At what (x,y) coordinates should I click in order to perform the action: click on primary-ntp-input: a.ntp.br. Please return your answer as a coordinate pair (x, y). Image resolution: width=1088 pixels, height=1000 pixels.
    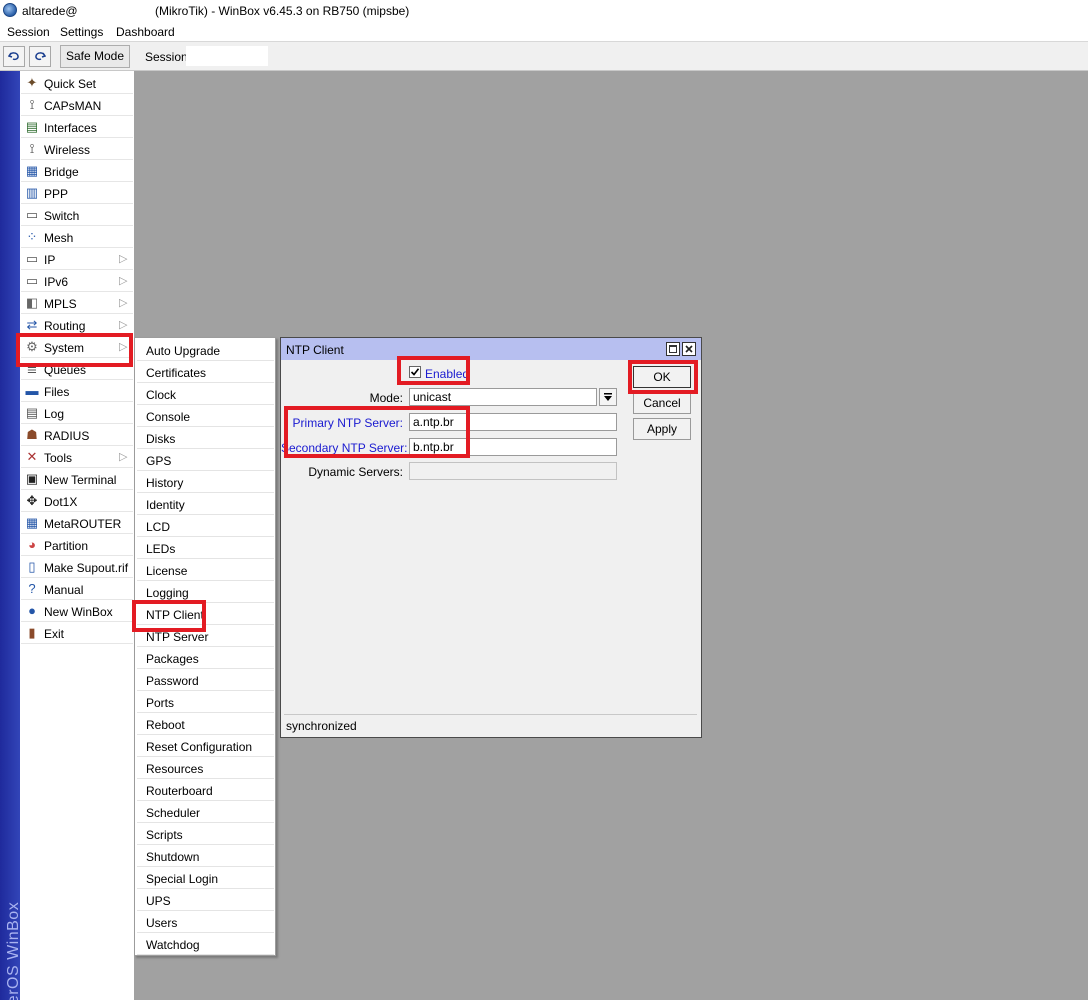
    Looking at the image, I should click on (513, 422).